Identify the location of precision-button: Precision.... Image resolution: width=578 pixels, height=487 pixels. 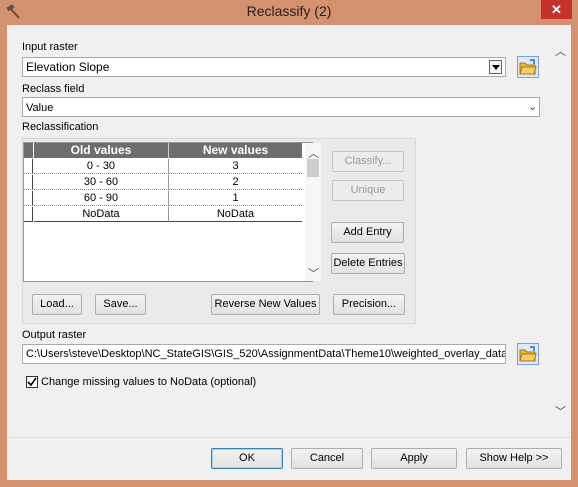
(369, 304).